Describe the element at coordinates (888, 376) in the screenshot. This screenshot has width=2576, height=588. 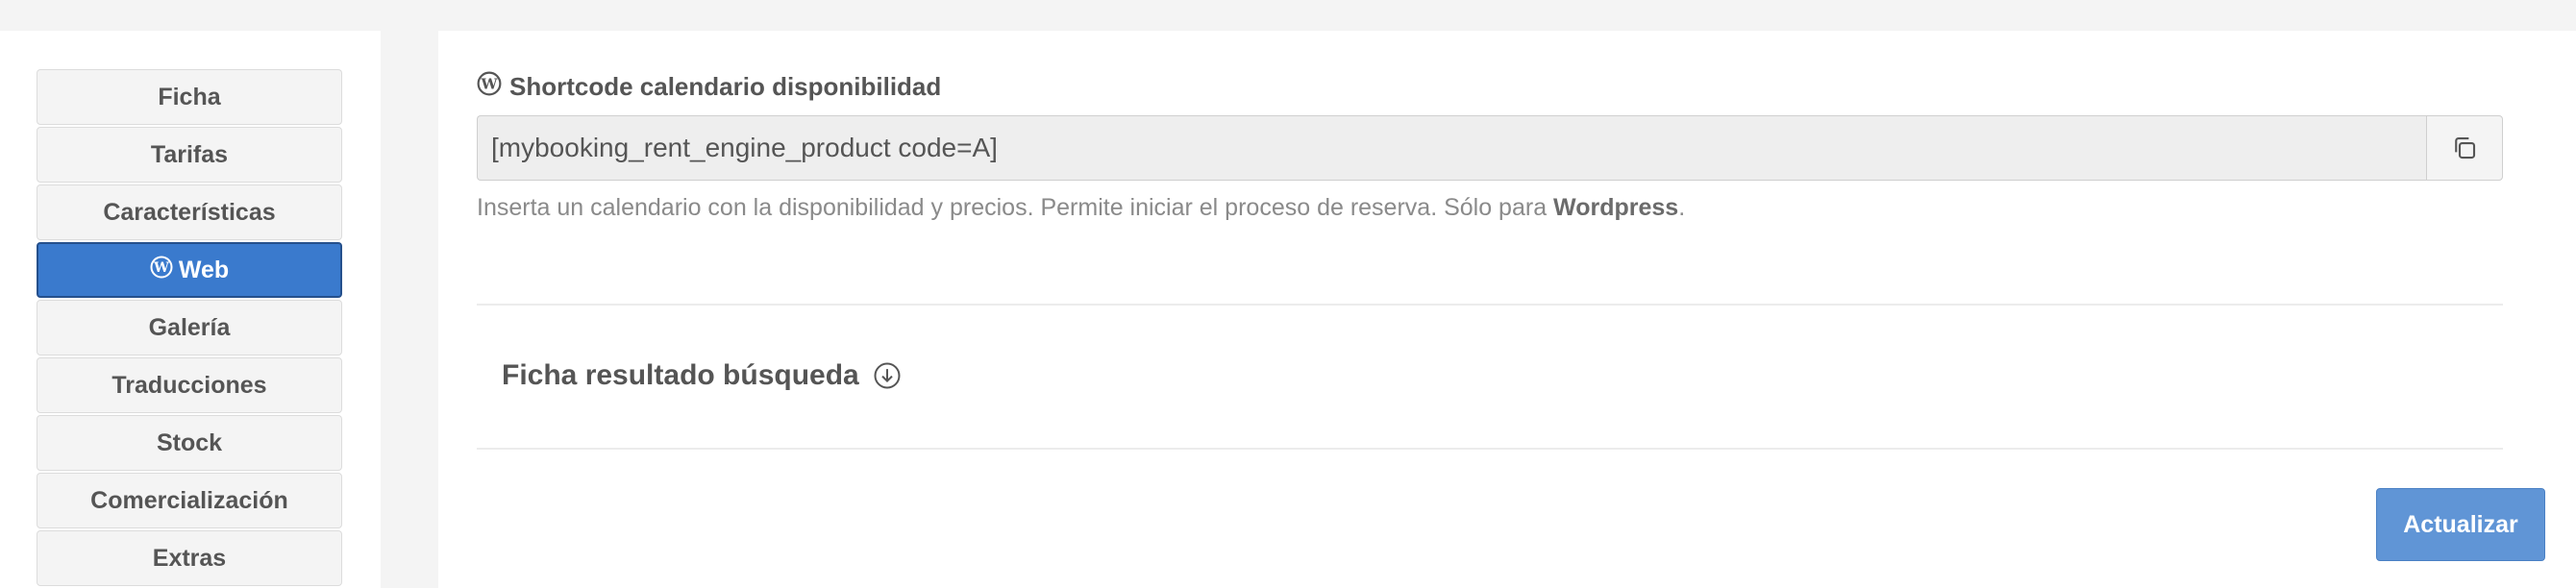
I see `circle-arrow-down-icon` at that location.